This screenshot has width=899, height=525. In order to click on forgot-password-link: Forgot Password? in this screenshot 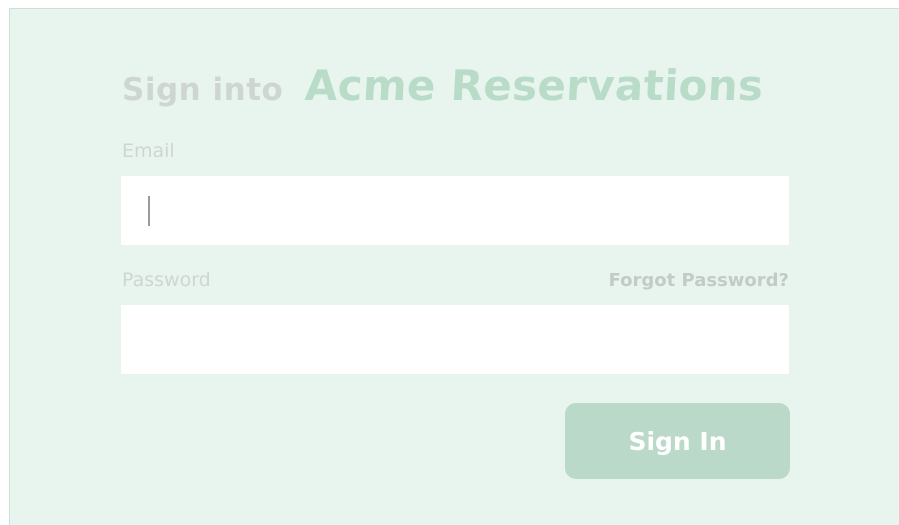, I will do `click(699, 280)`.